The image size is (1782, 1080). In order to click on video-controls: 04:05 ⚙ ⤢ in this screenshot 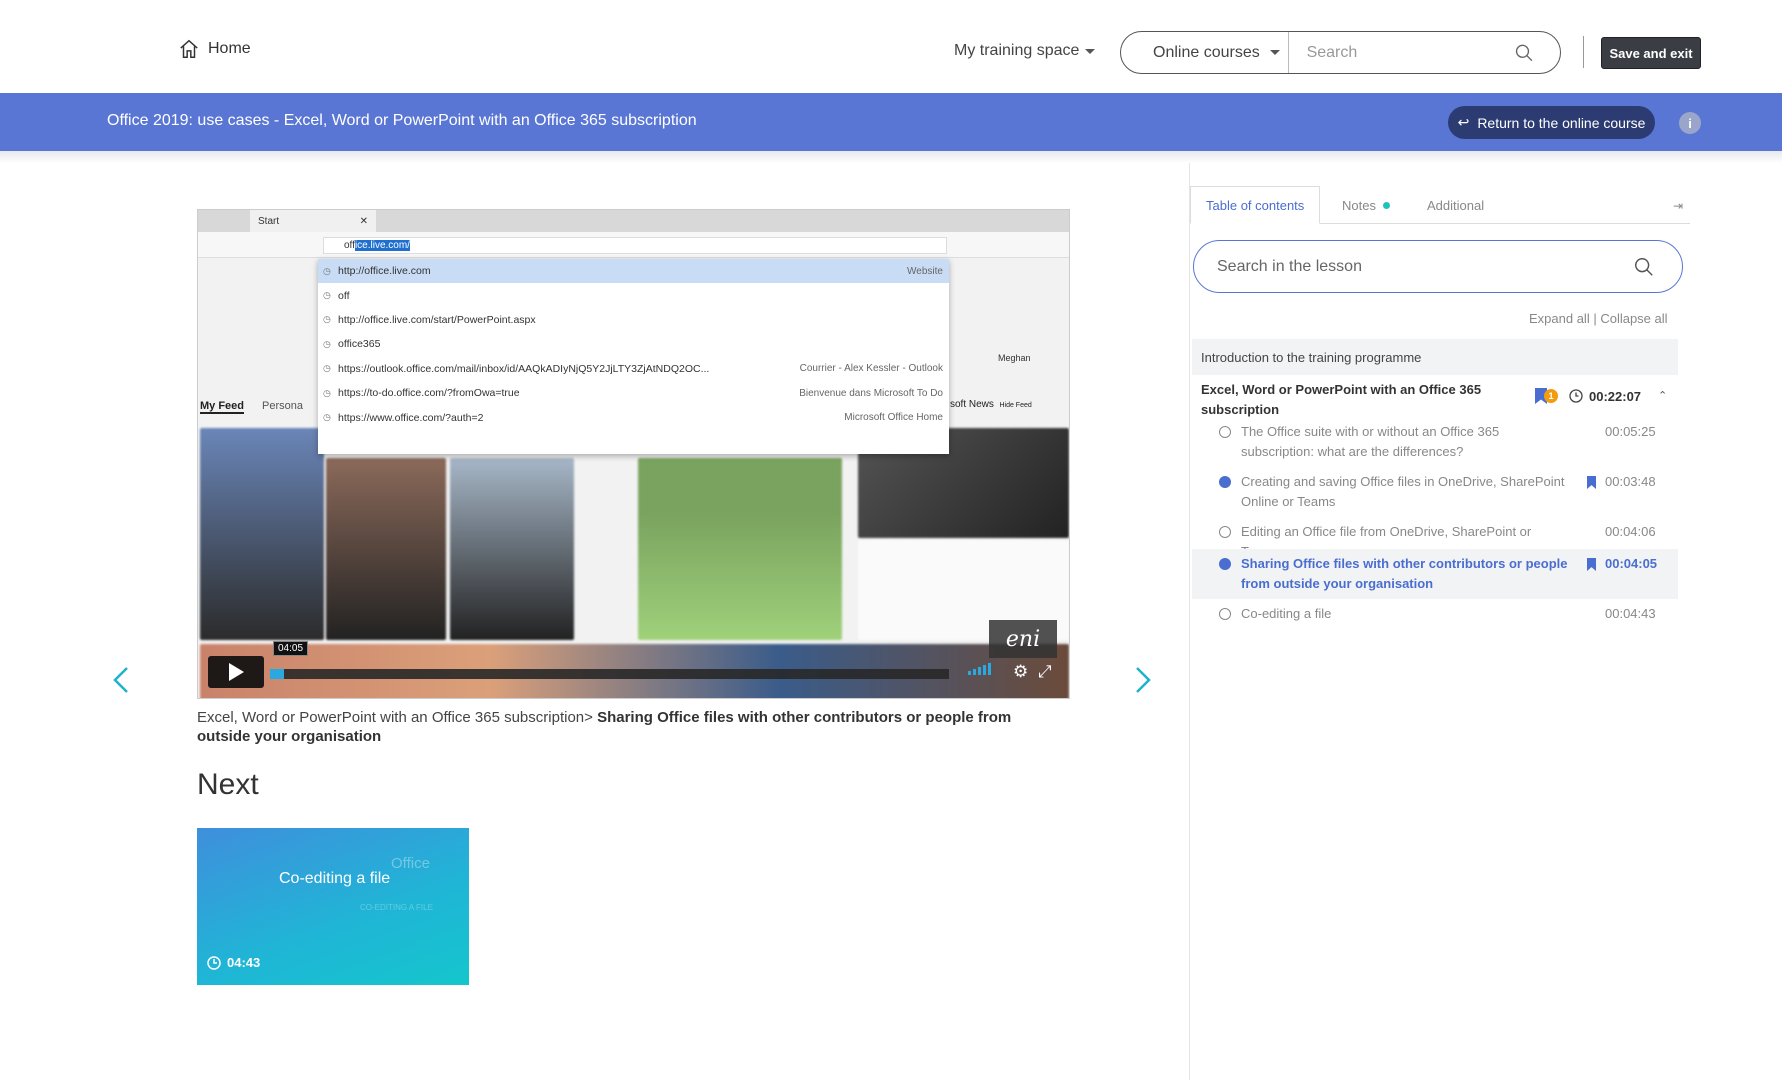, I will do `click(633, 669)`.